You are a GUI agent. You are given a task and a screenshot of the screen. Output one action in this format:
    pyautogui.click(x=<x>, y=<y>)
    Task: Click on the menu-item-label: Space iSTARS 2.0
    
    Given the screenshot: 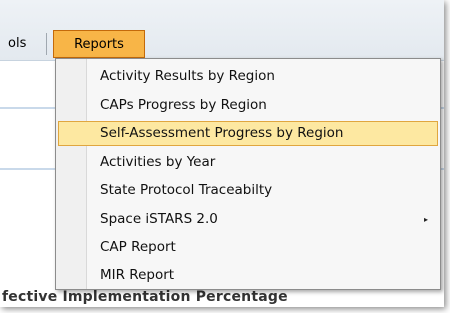 What is the action you would take?
    pyautogui.click(x=159, y=219)
    